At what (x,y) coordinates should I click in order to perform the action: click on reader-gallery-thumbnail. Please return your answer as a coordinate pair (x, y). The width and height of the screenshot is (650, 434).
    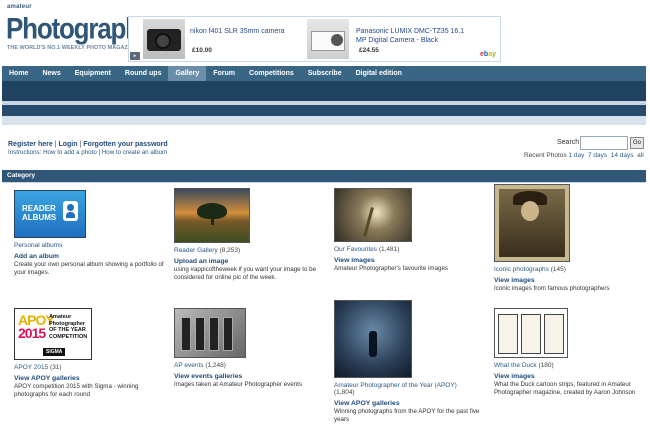
    Looking at the image, I should click on (212, 215).